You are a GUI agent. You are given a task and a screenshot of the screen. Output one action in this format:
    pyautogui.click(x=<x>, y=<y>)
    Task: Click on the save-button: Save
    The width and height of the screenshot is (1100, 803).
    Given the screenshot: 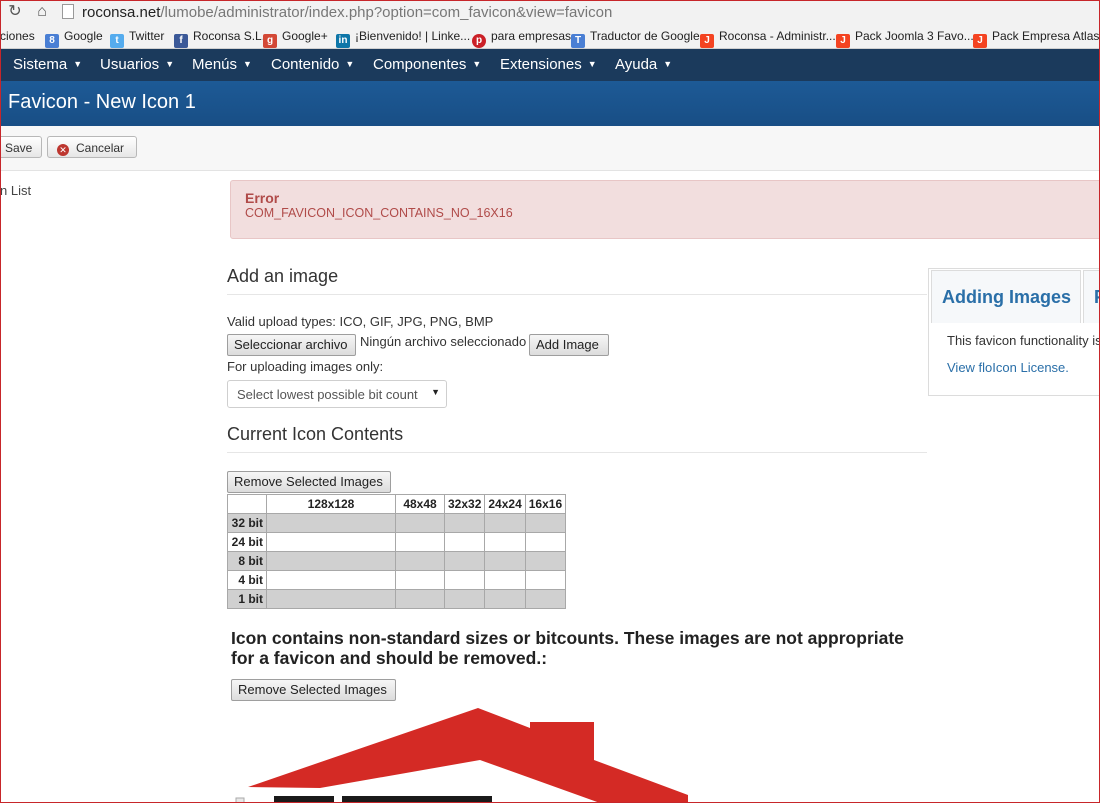 What is the action you would take?
    pyautogui.click(x=21, y=147)
    